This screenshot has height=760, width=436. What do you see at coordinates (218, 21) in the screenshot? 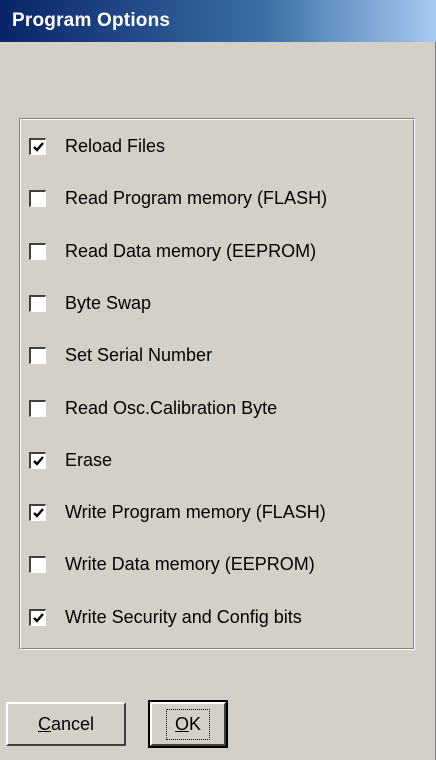
I see `title-bar: Program Options` at bounding box center [218, 21].